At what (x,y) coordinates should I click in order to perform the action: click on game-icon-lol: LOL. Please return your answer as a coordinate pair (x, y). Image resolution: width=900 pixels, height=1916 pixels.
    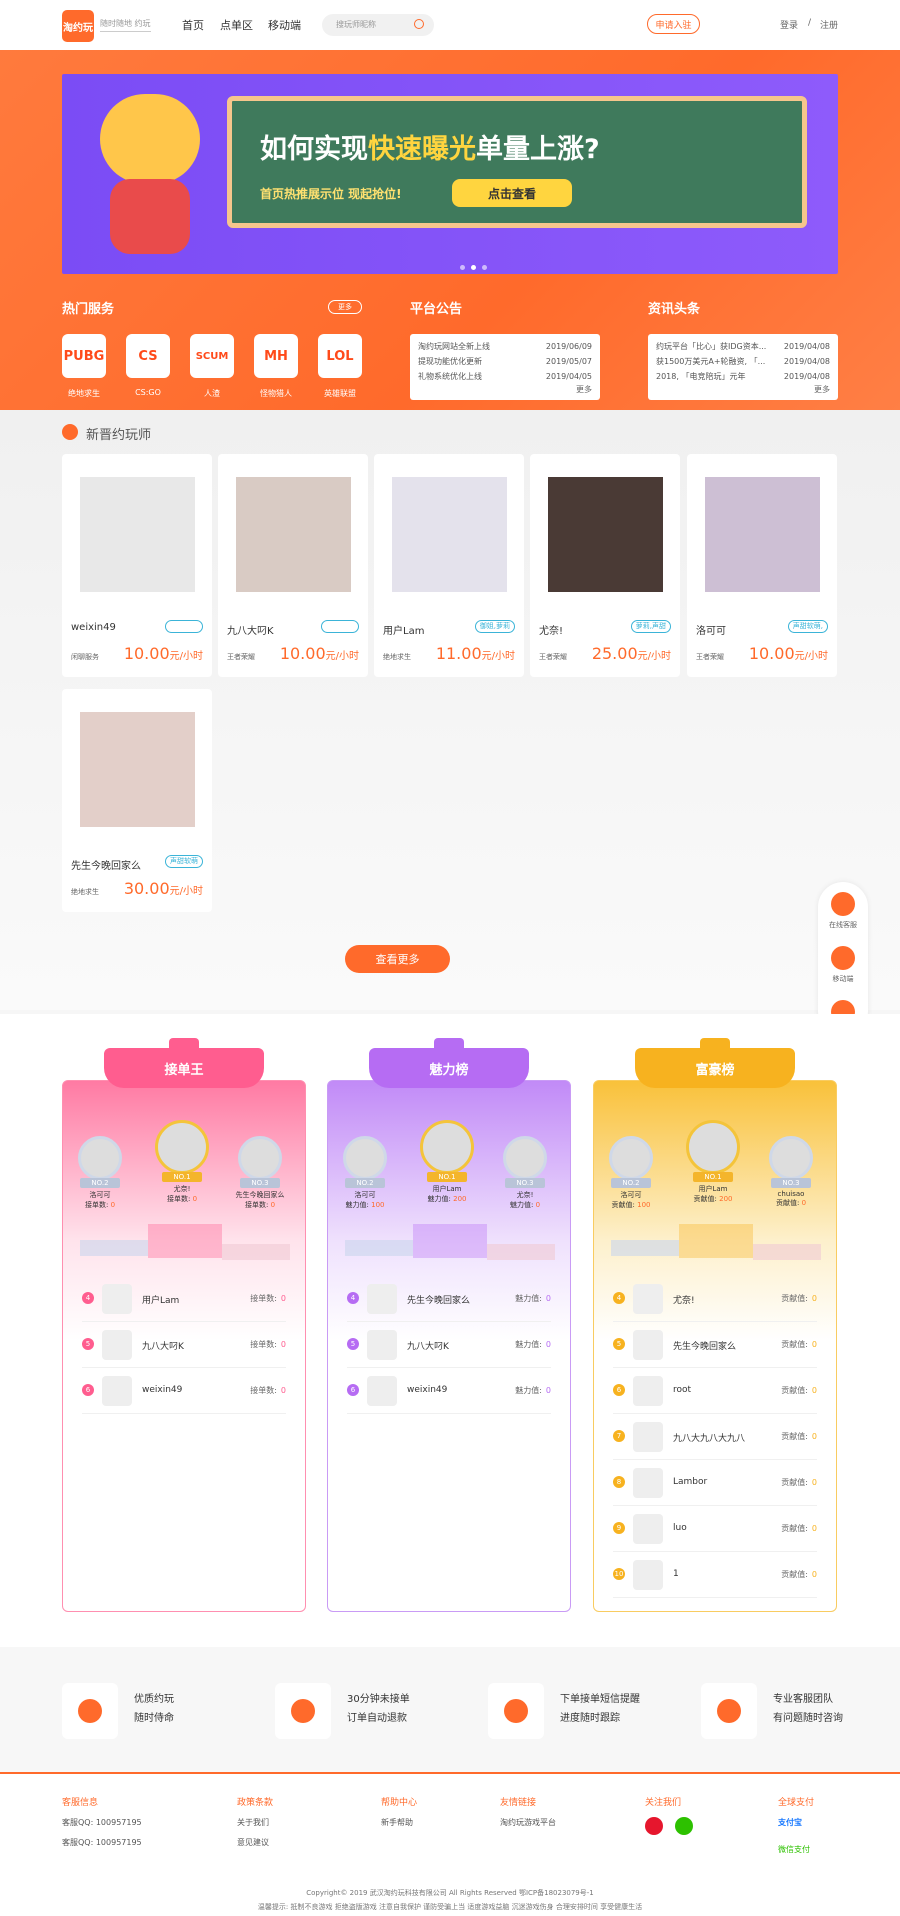
    Looking at the image, I should click on (340, 356).